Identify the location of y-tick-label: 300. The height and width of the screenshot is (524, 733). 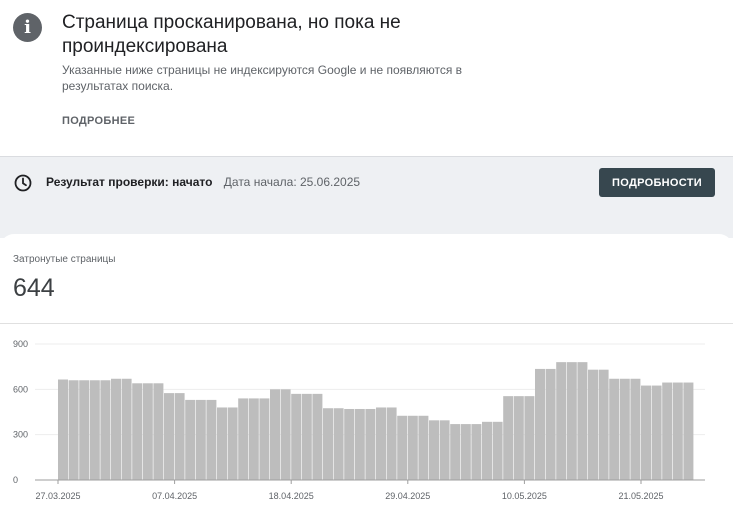
(20, 435).